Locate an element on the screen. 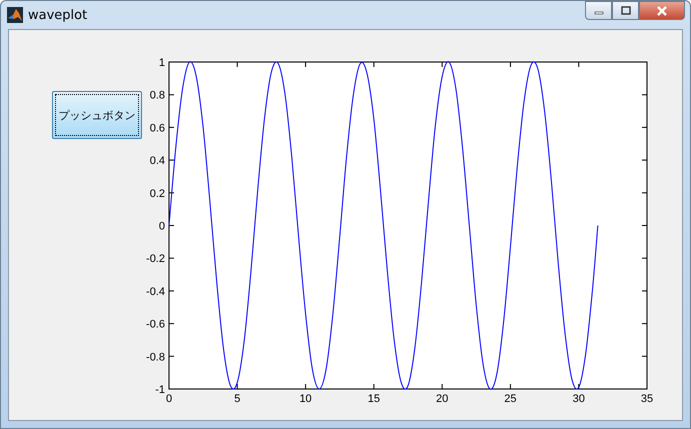  close-button is located at coordinates (662, 10).